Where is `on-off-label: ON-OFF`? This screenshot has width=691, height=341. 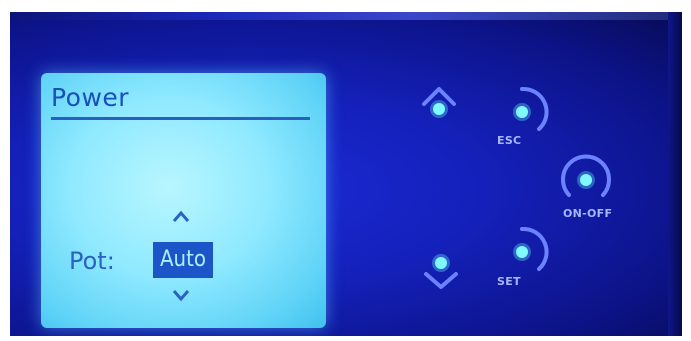 on-off-label: ON-OFF is located at coordinates (588, 213).